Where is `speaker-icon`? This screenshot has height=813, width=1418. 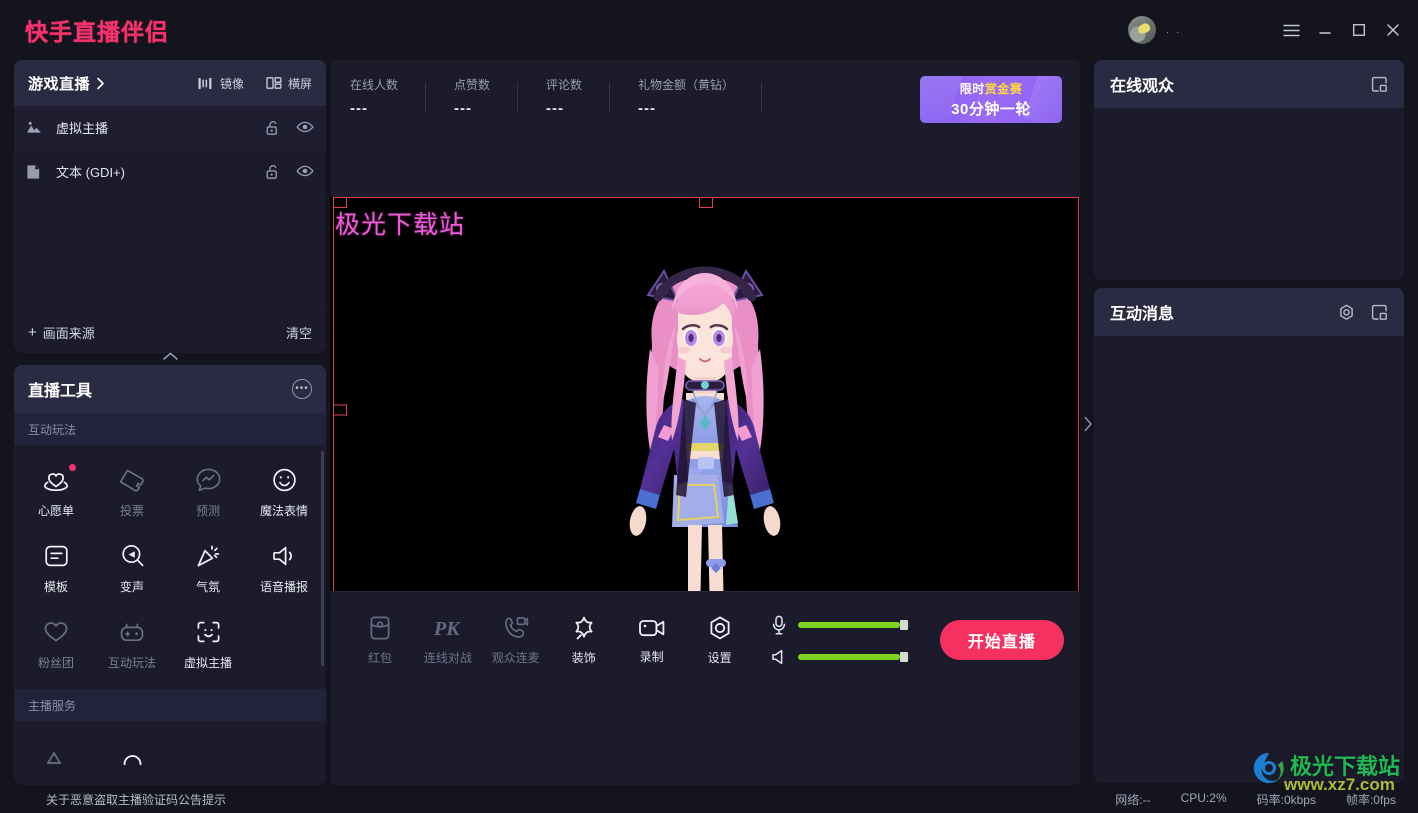 speaker-icon is located at coordinates (779, 657).